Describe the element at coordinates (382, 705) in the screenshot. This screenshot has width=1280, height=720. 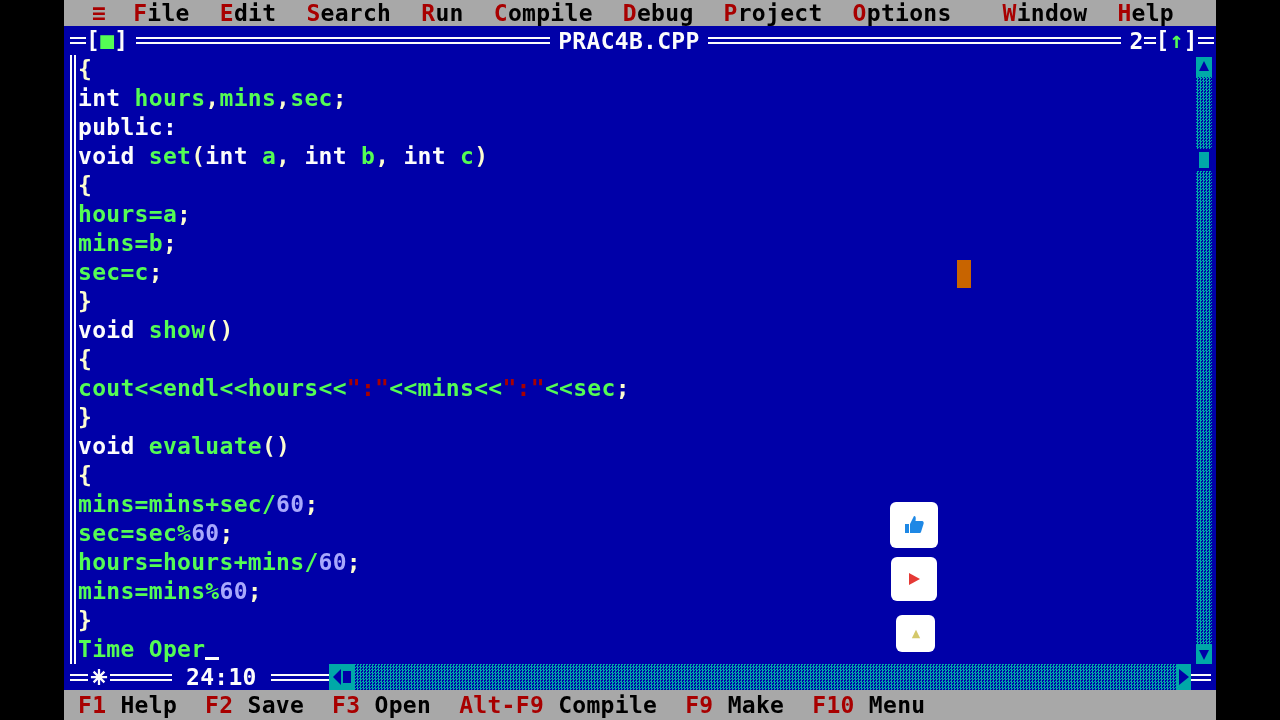
I see `function-key-hint: F3 Open` at that location.